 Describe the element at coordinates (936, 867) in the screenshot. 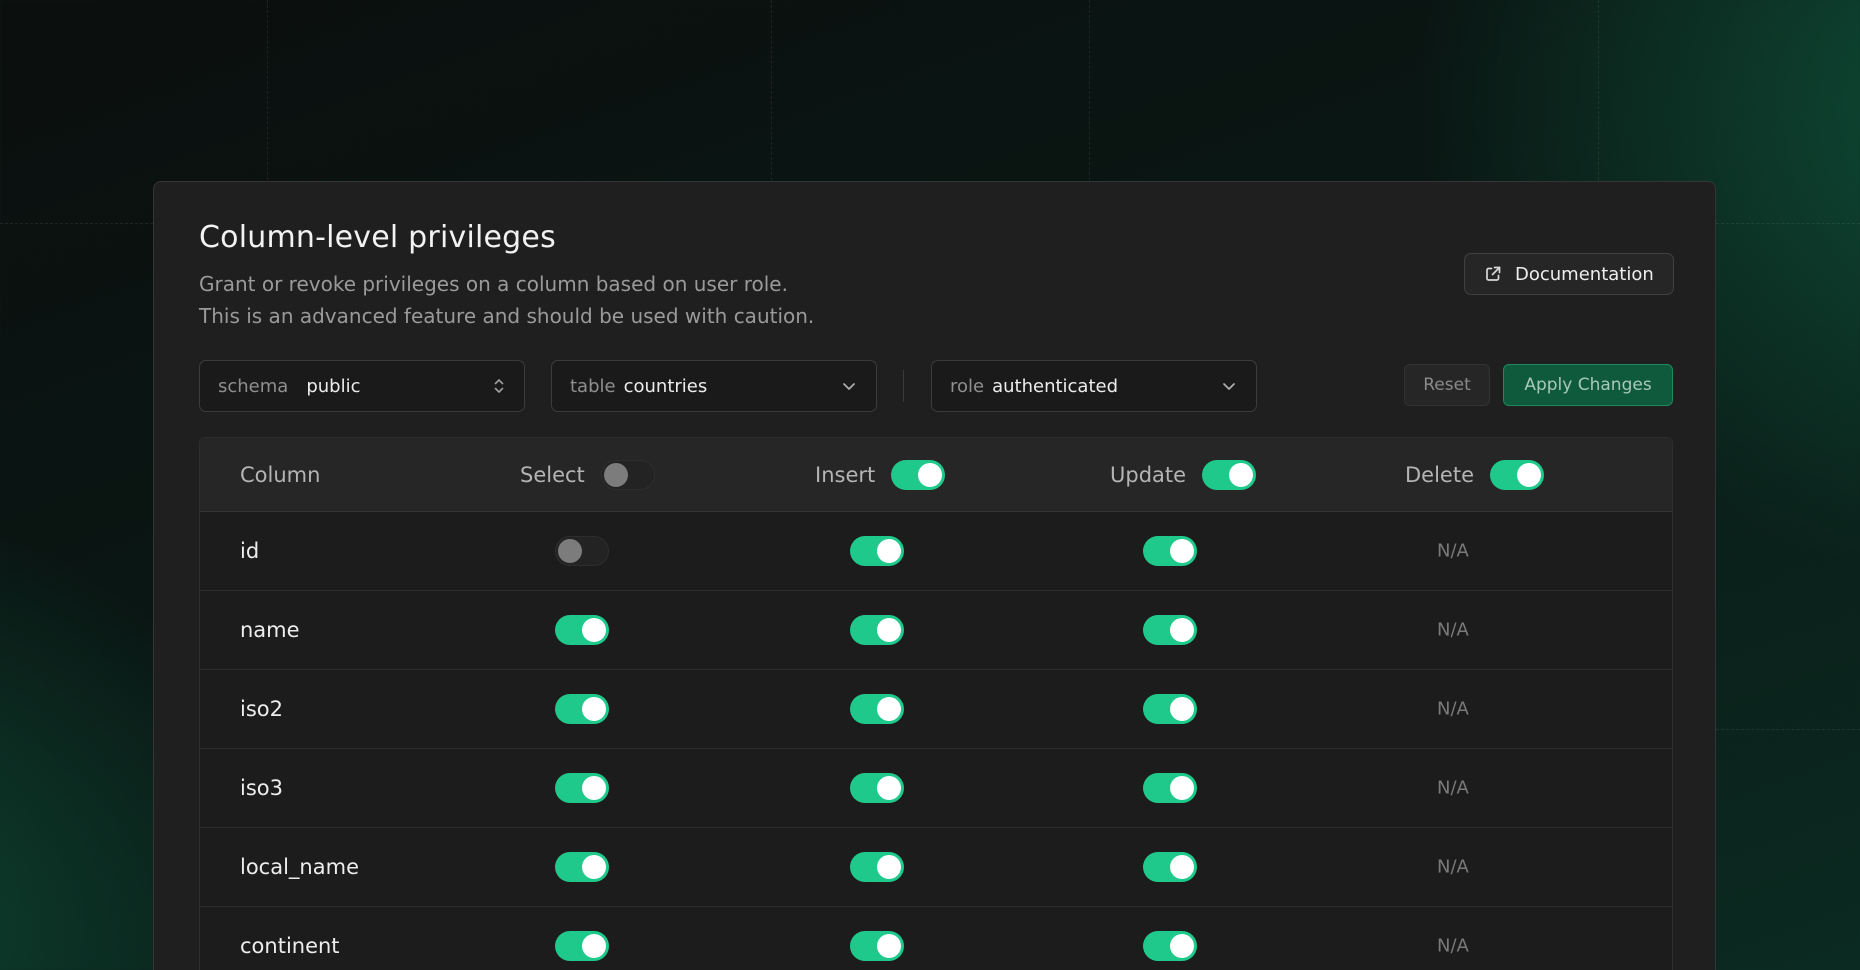

I see `table-row: local_name N/A` at that location.